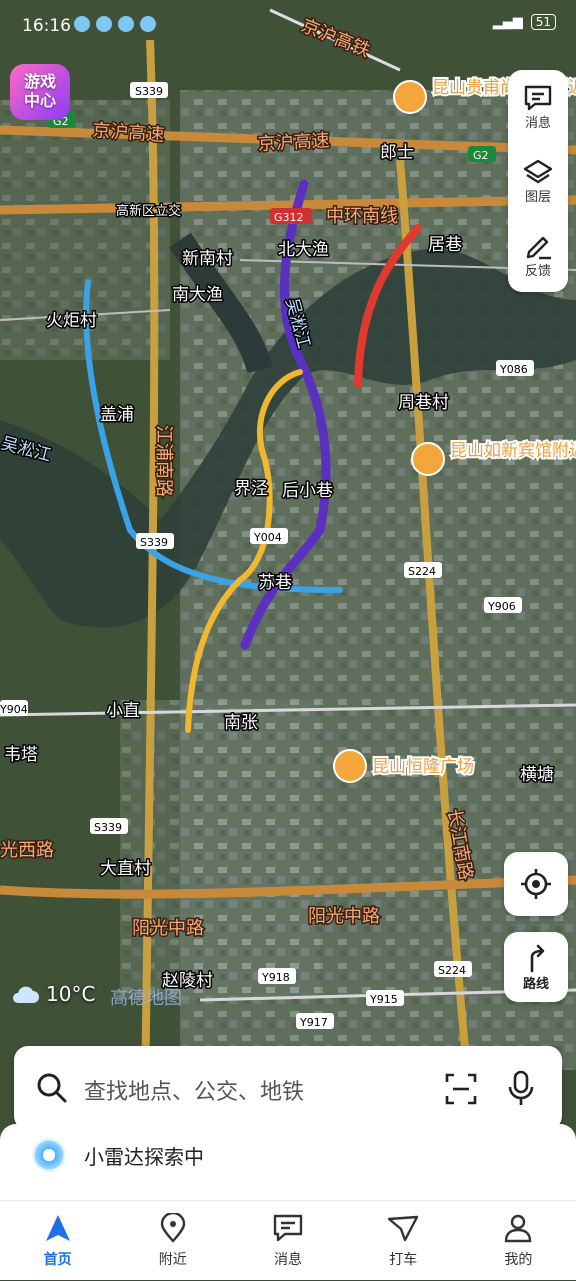 Image resolution: width=576 pixels, height=1281 pixels. I want to click on status-time: 16:16, so click(46, 26).